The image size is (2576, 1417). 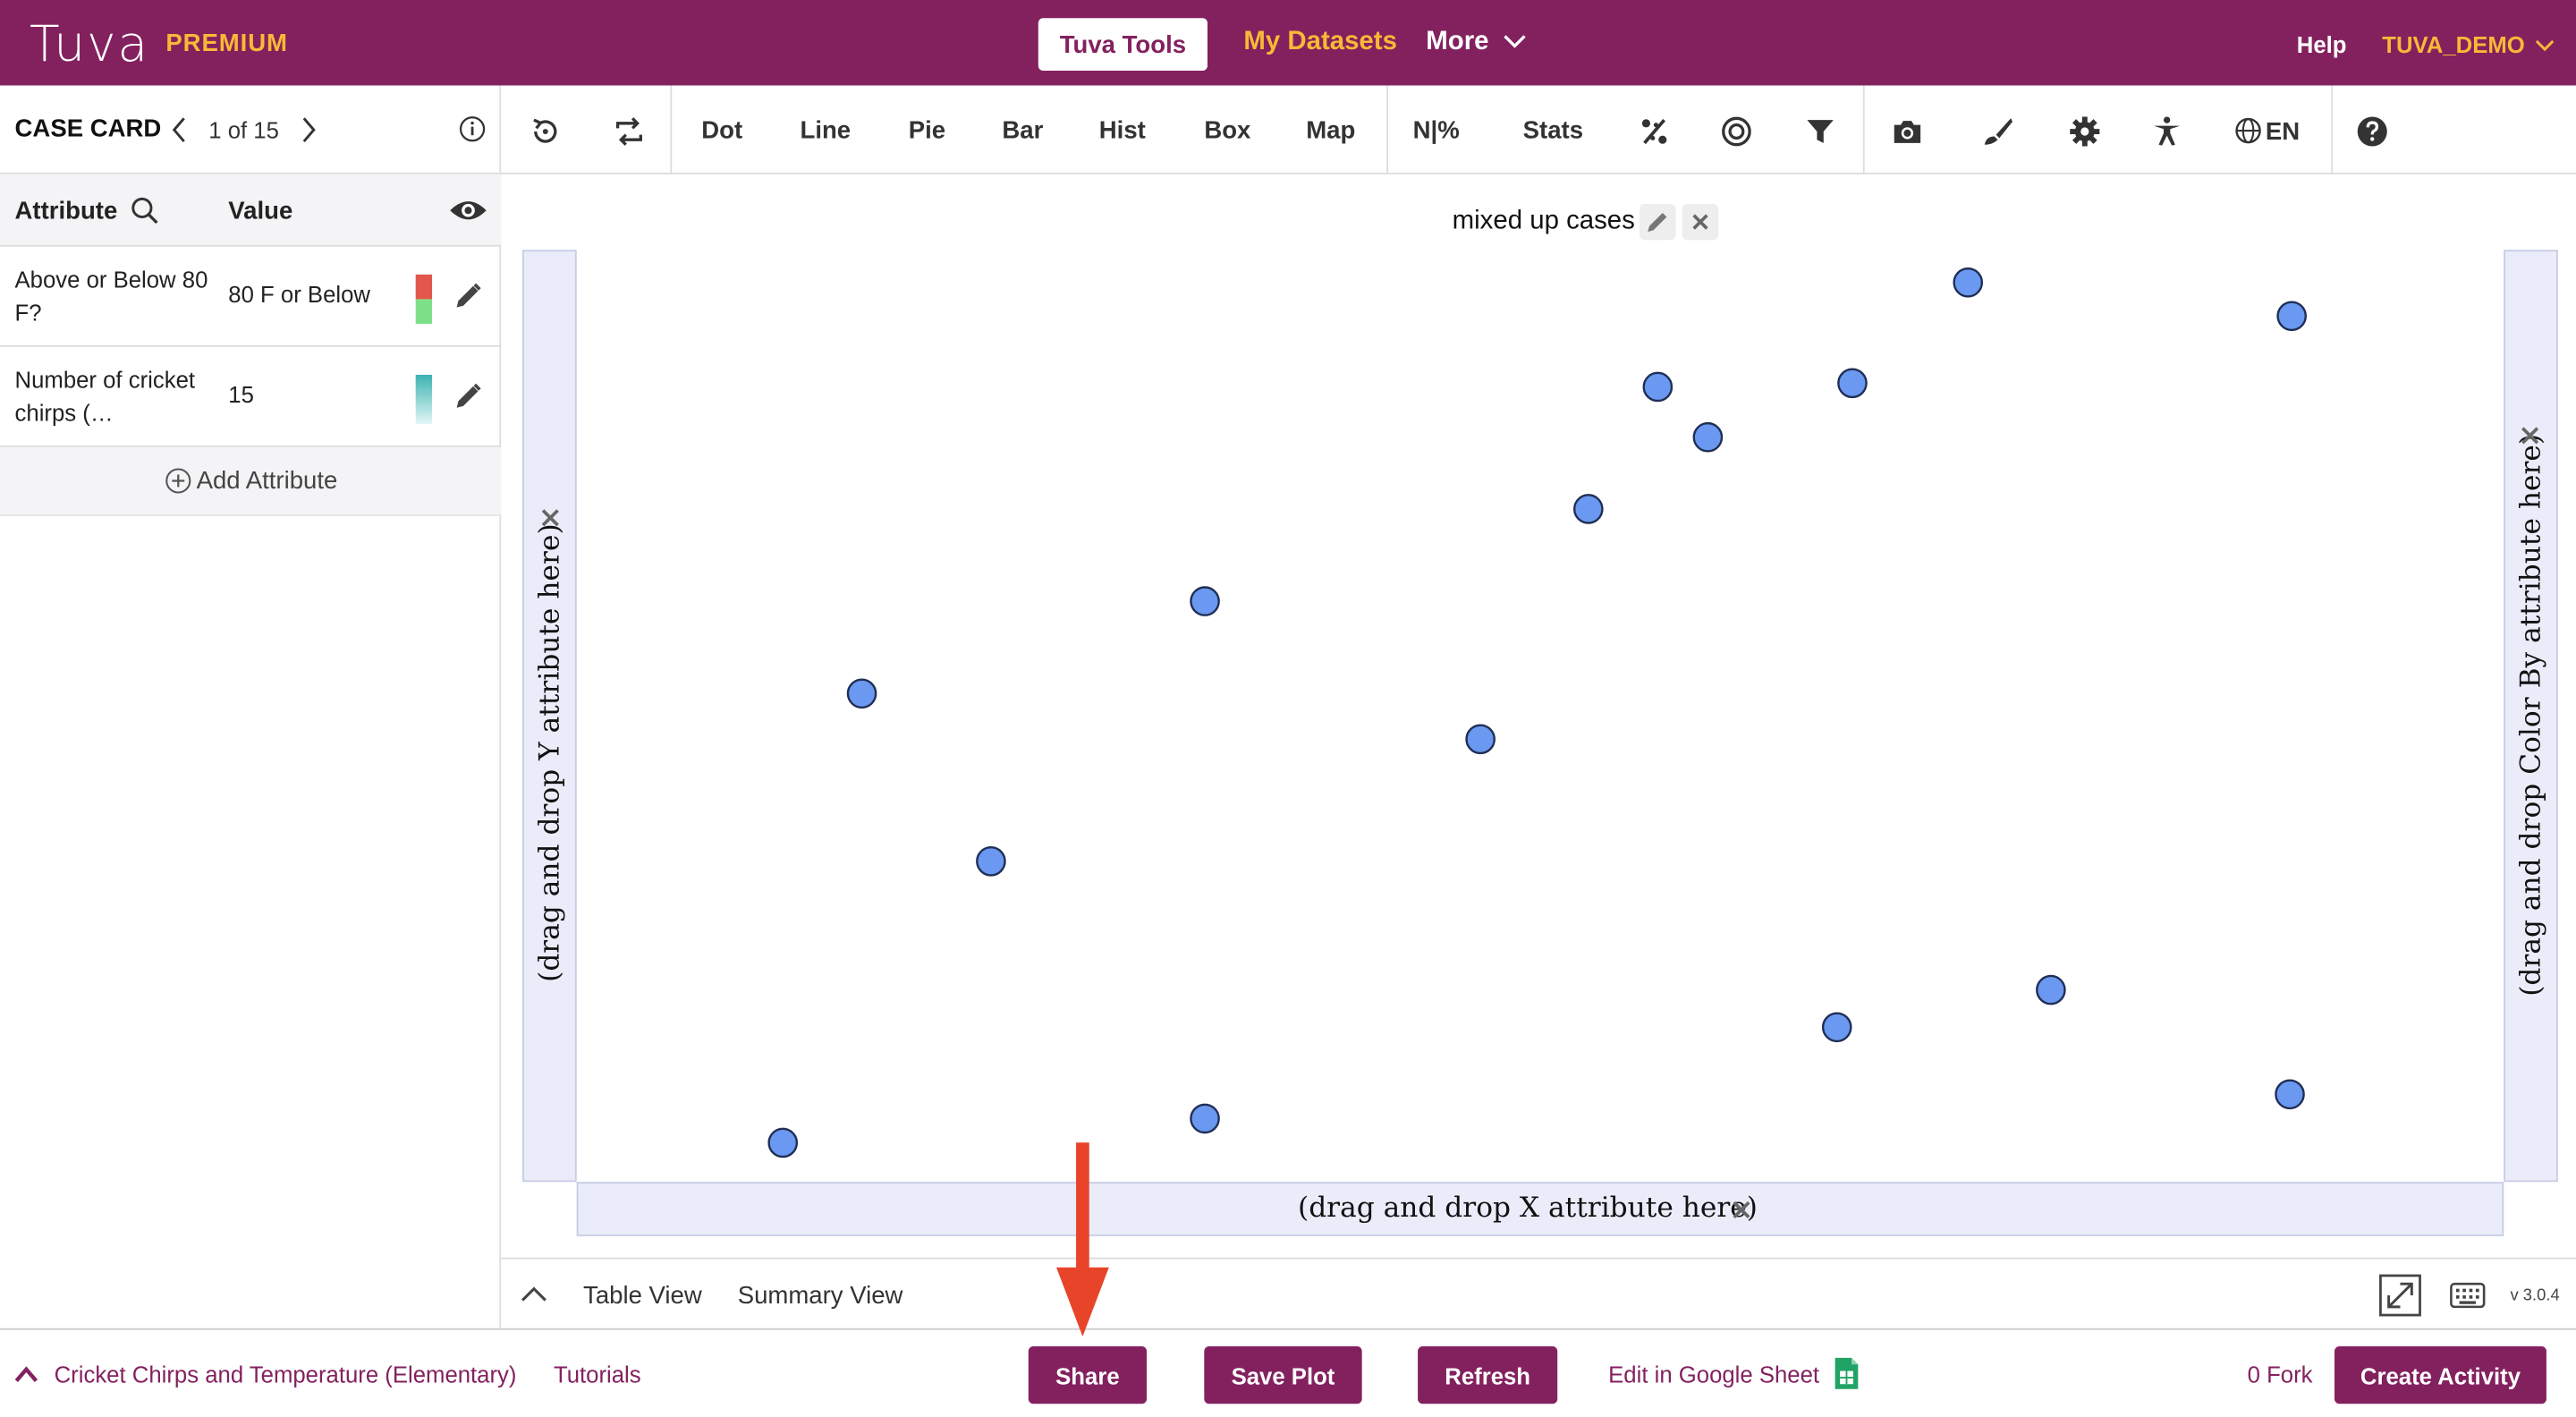 I want to click on case-row: Number of cricket chirps (… 15, so click(x=251, y=397).